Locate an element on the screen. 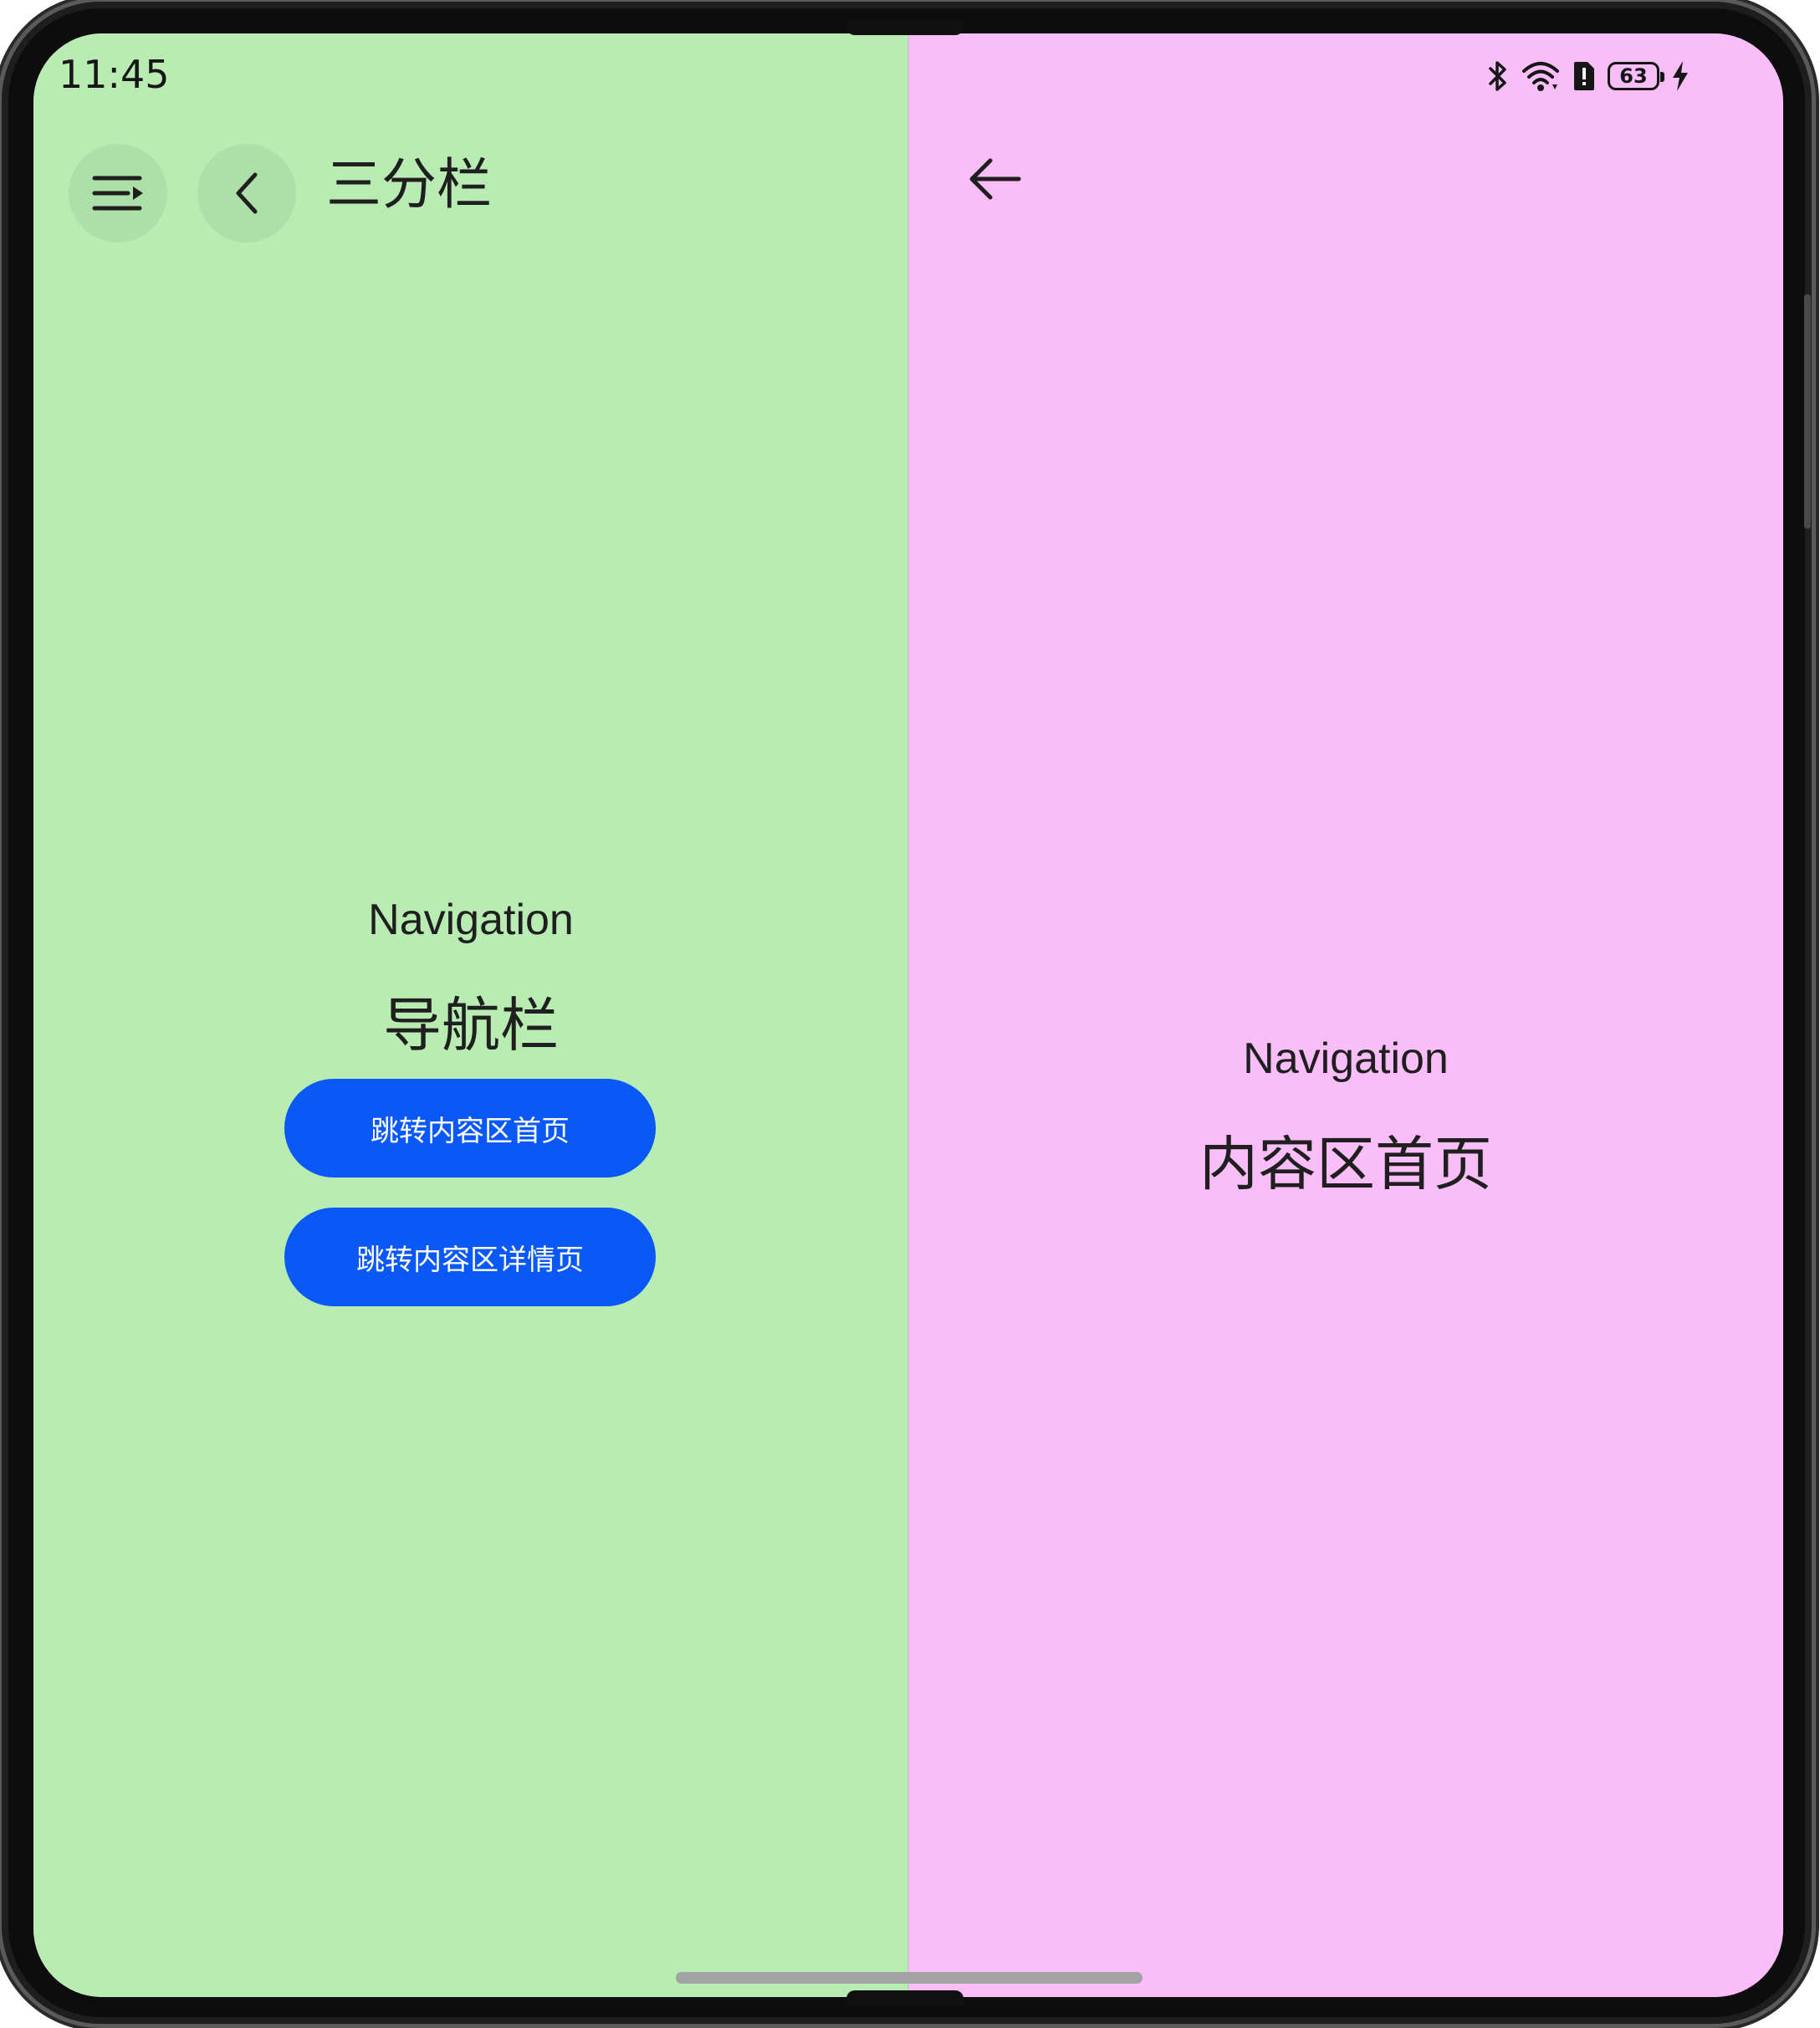  fold-hinge-bottom is located at coordinates (905, 1997).